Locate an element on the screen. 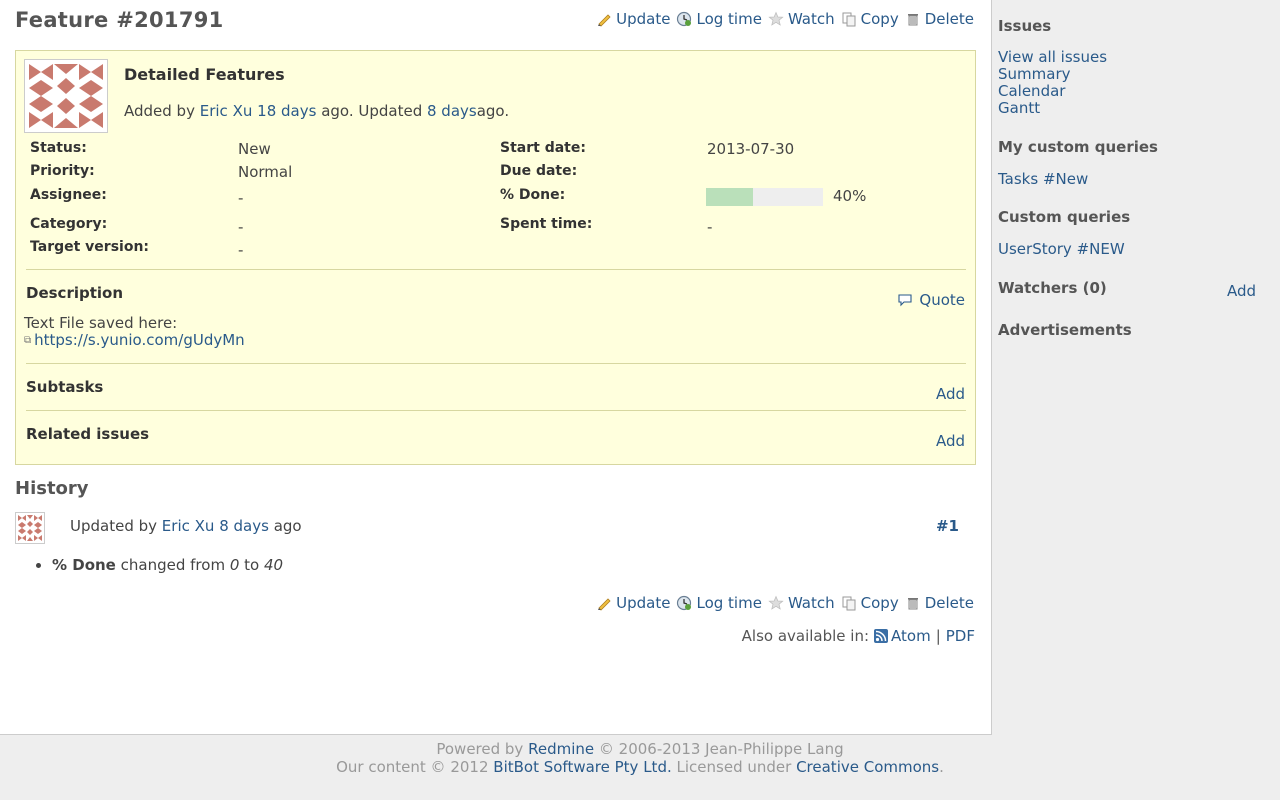  priority-value: Normal is located at coordinates (265, 172).